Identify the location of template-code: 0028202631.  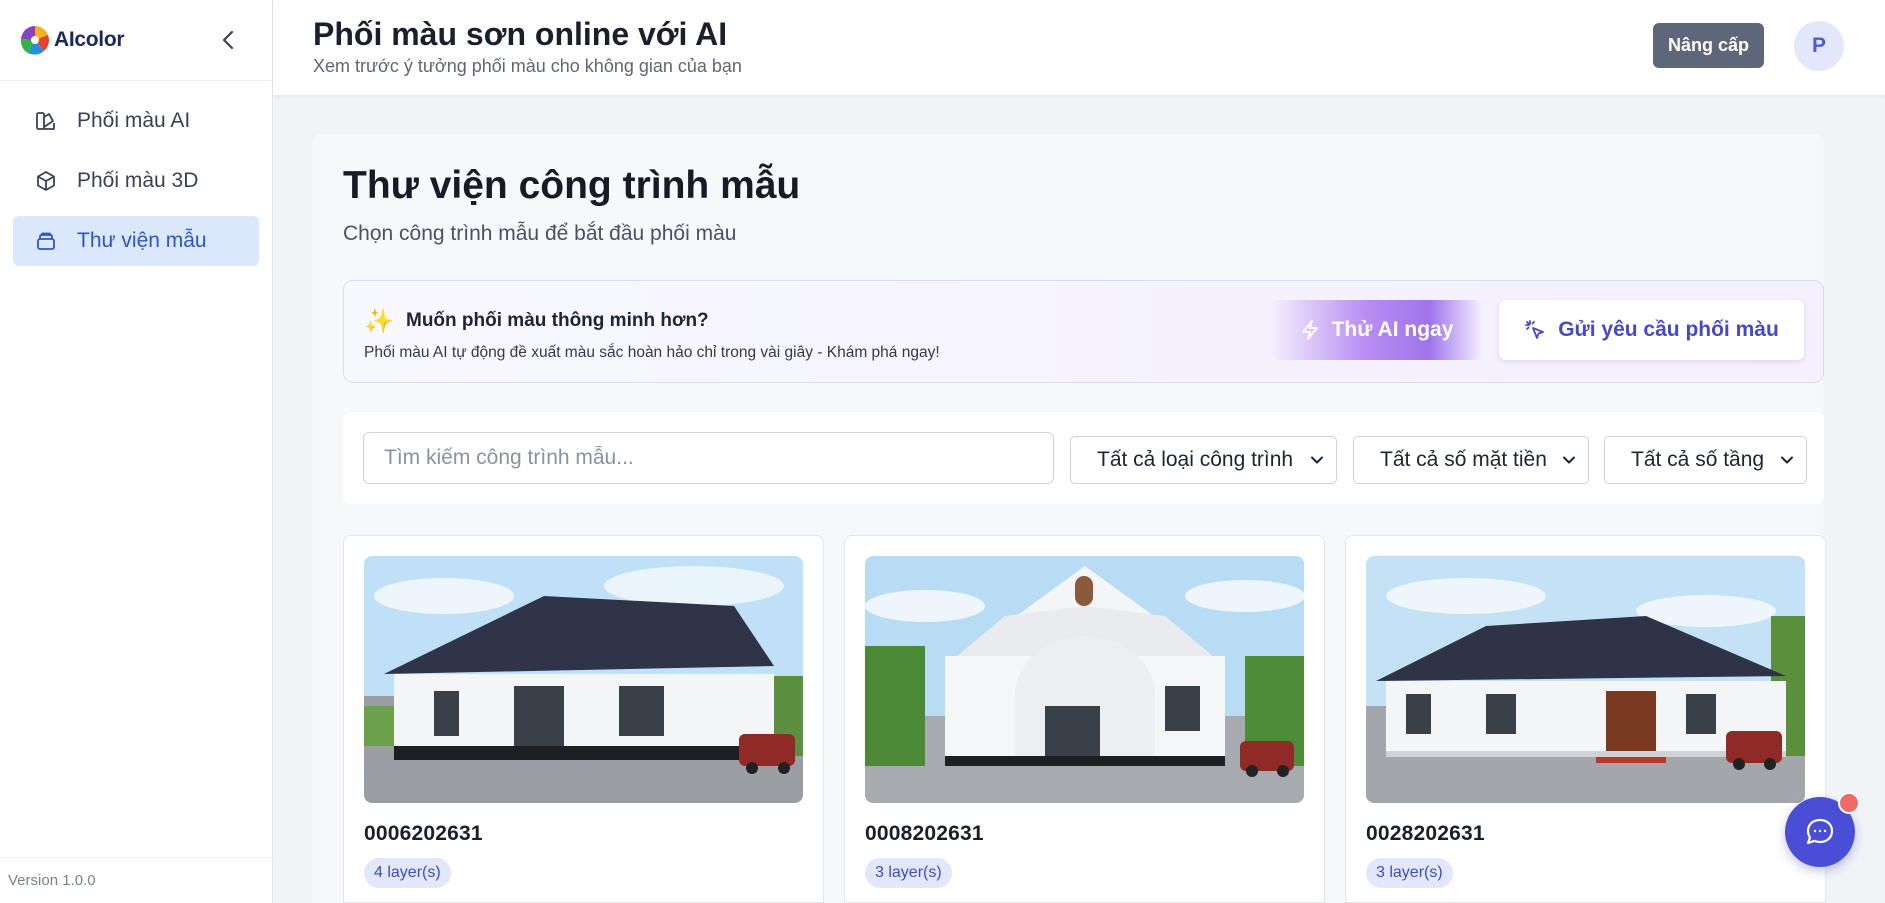
(1425, 833).